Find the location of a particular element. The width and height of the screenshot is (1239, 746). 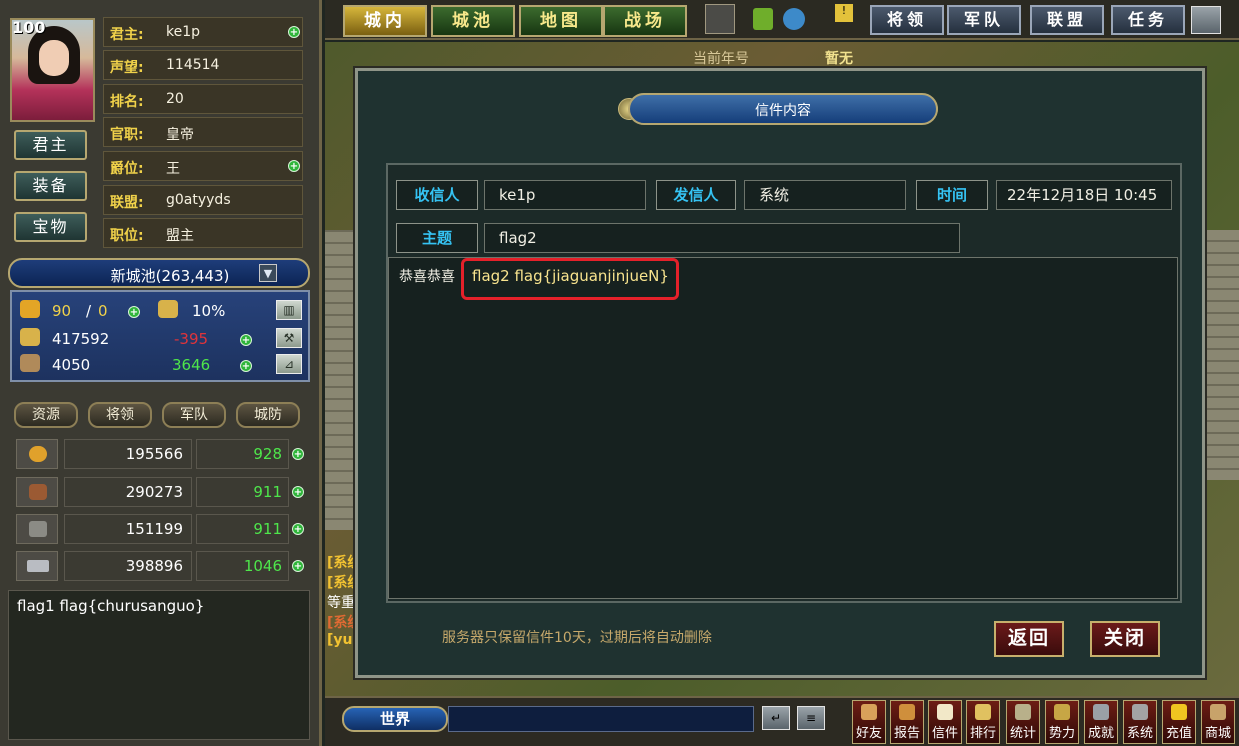

population-icon is located at coordinates (30, 309).